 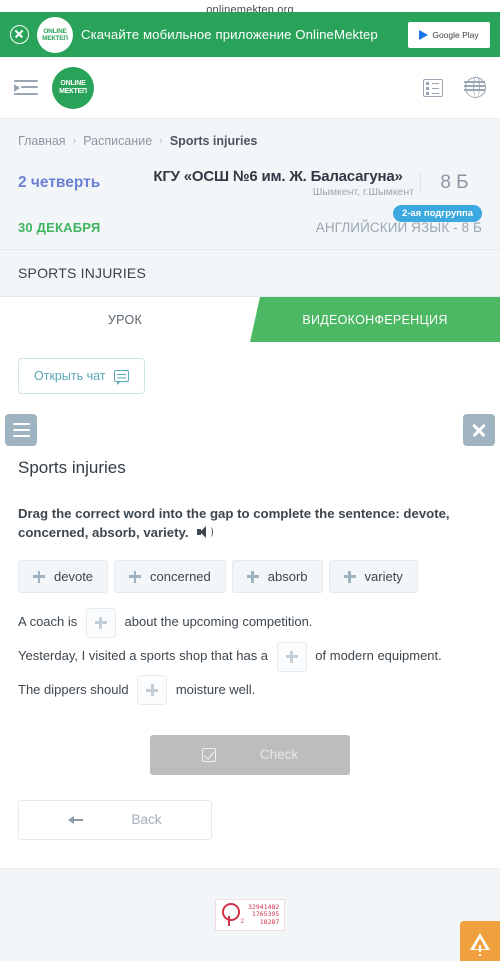 I want to click on check-button-label: Check, so click(x=279, y=755).